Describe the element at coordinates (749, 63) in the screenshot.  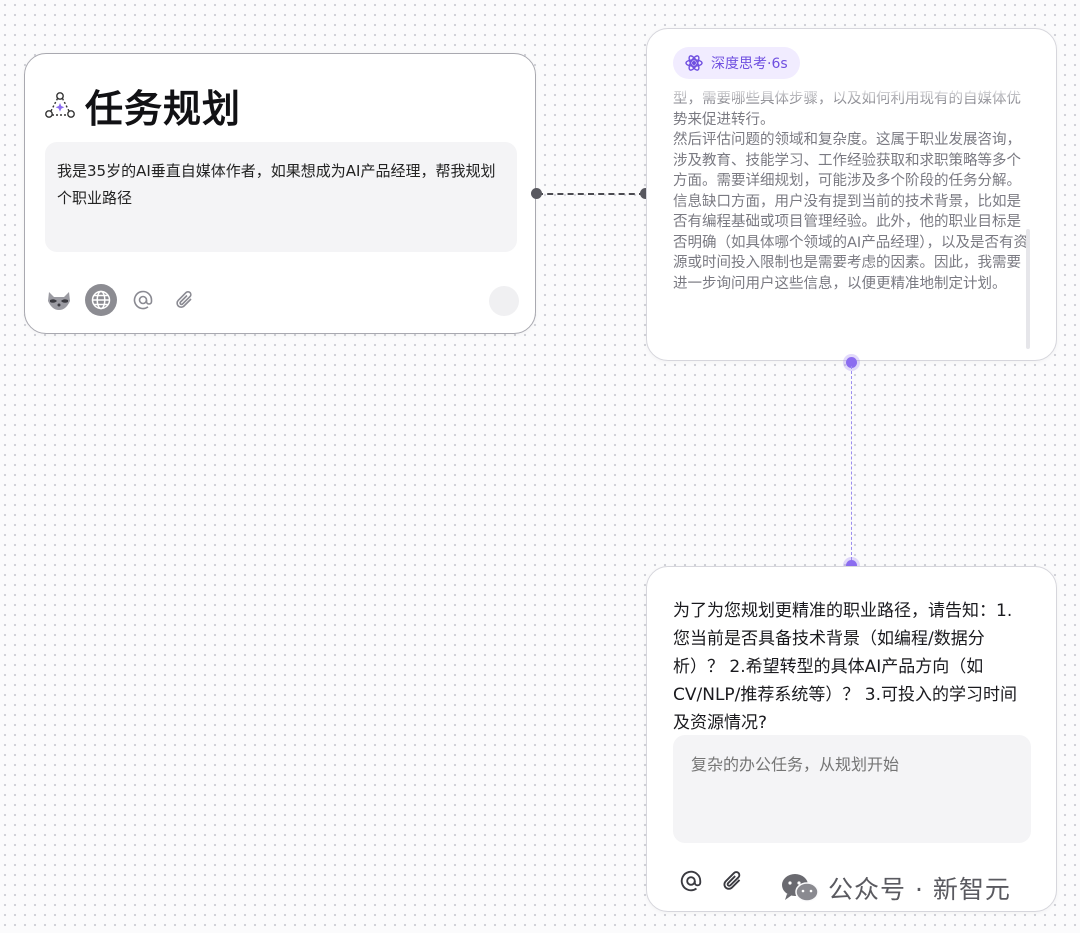
I see `deep-thinking-label: 深度思考·6s` at that location.